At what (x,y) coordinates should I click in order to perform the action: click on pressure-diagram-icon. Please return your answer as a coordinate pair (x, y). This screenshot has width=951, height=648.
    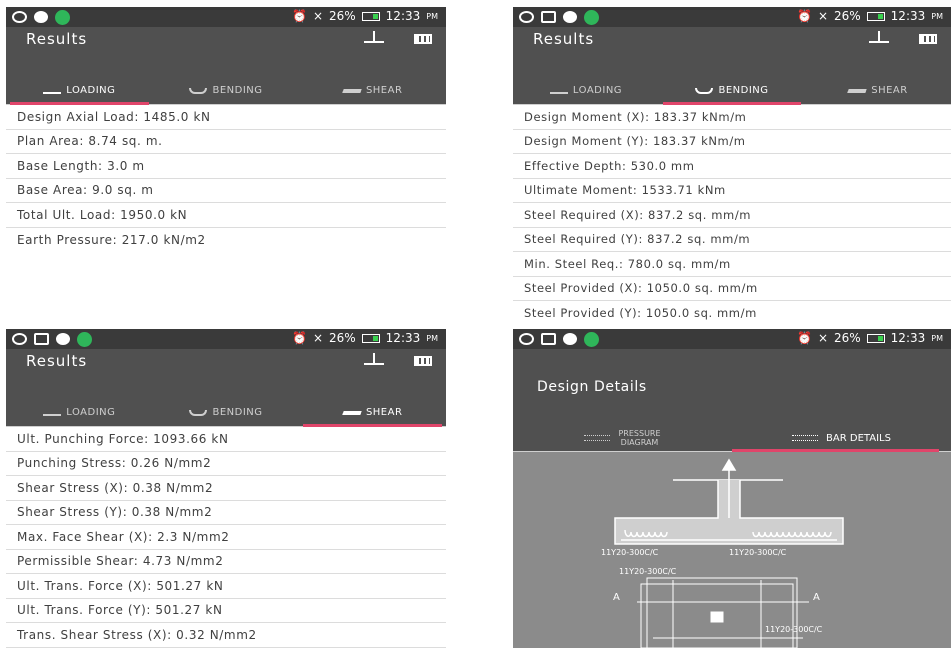
    Looking at the image, I should click on (597, 438).